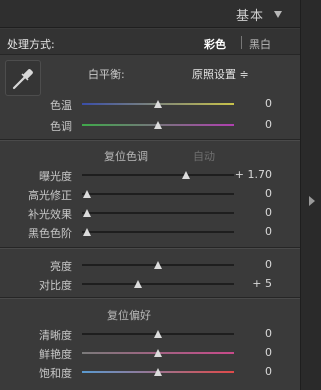  I want to click on slider-label-tint: 色调, so click(61, 126).